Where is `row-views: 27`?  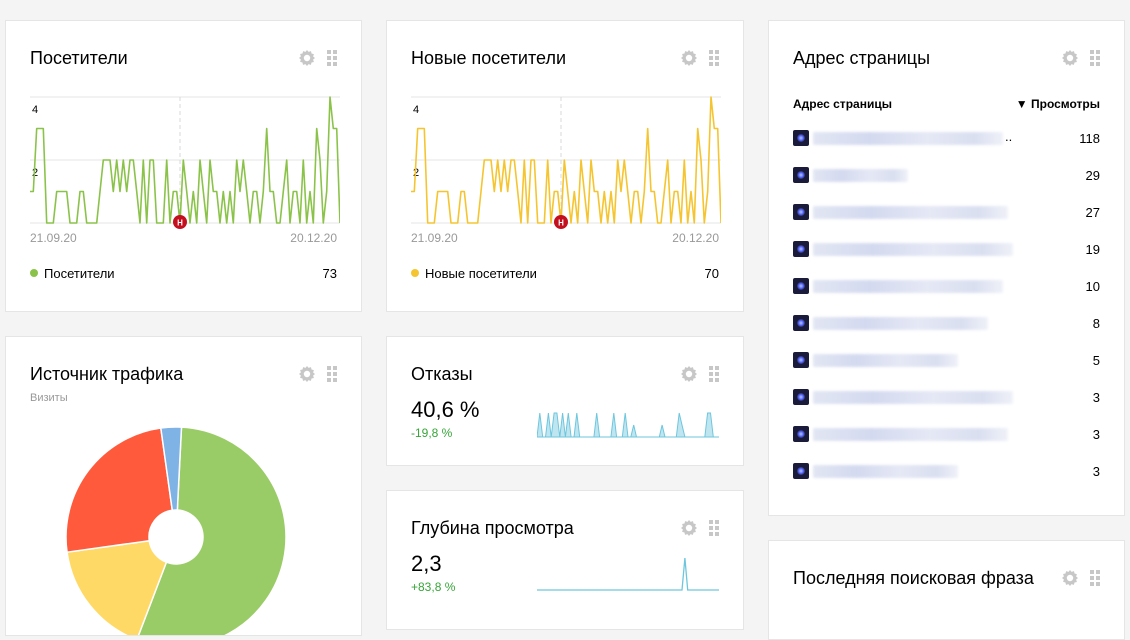 row-views: 27 is located at coordinates (1092, 212).